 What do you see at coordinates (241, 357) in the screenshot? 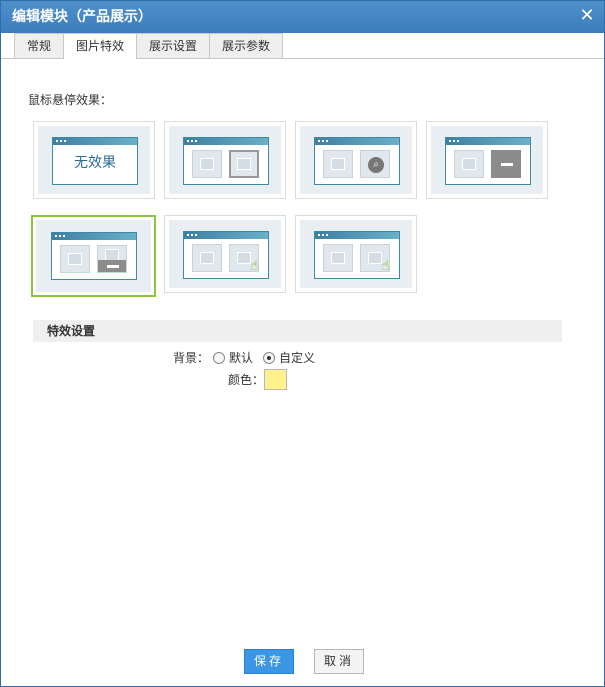
I see `bg-default-label: 默认` at bounding box center [241, 357].